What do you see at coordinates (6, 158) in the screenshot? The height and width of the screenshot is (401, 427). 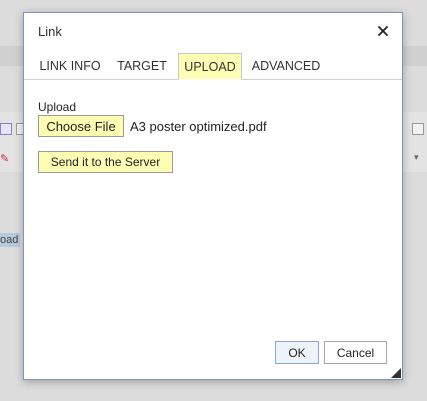 I see `eraser-icon: ✎` at bounding box center [6, 158].